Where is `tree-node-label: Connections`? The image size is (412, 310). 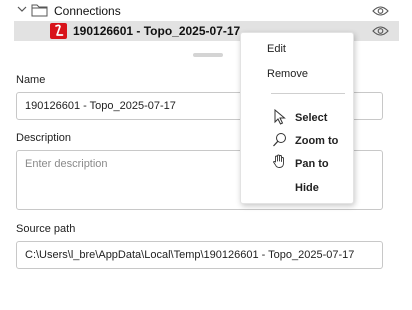 tree-node-label: Connections is located at coordinates (87, 11).